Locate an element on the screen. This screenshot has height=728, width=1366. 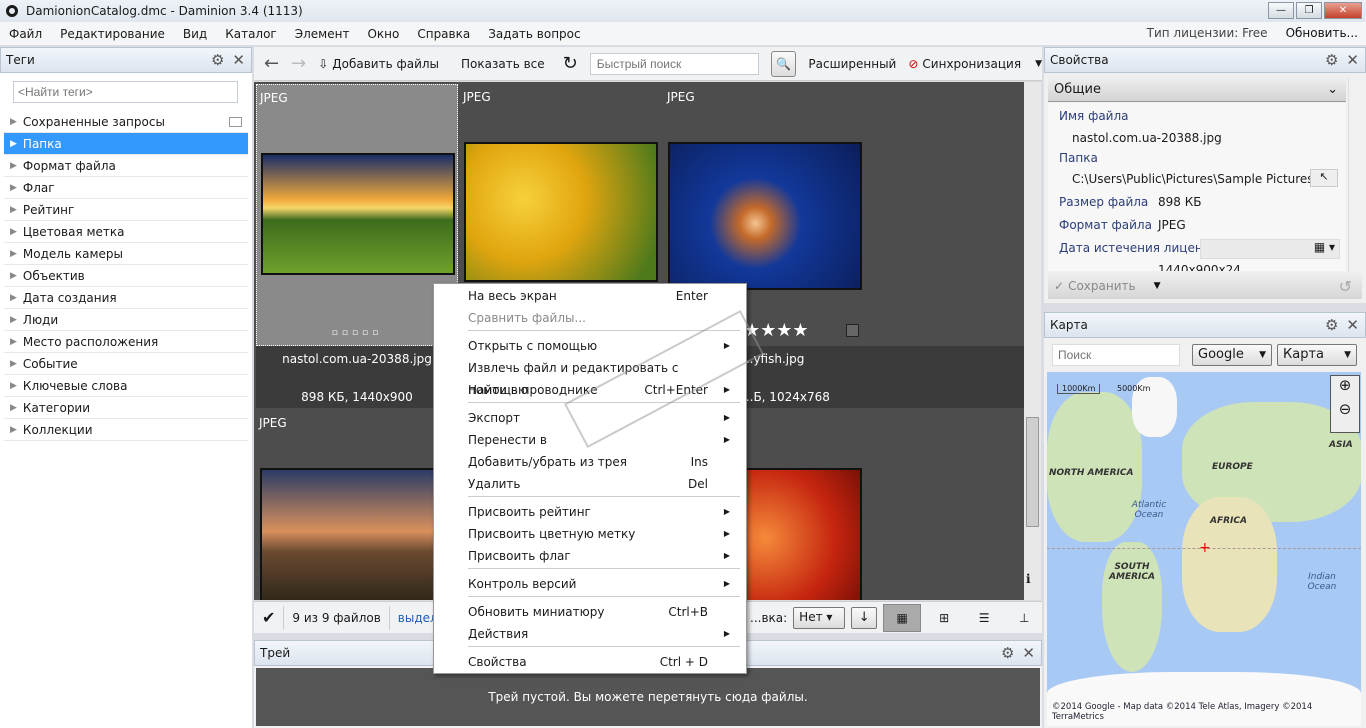
context-menu-item: Свойства Ctrl + D is located at coordinates (603, 662).